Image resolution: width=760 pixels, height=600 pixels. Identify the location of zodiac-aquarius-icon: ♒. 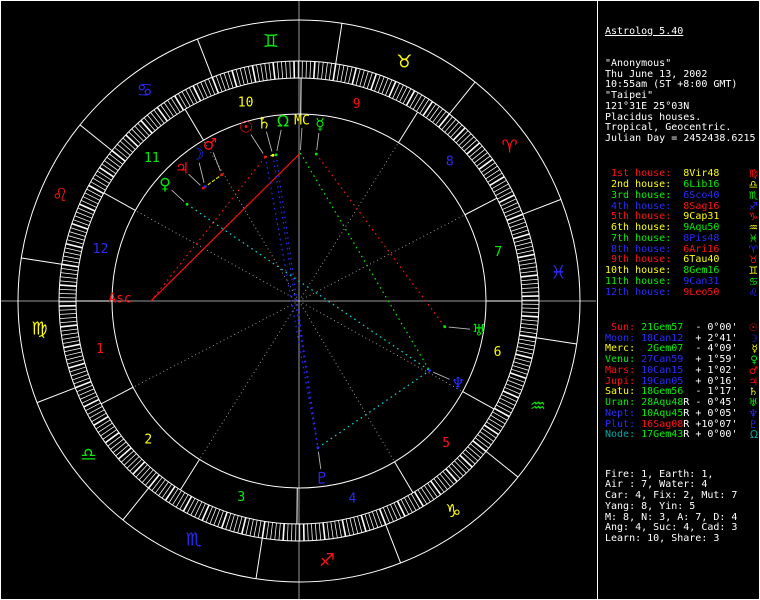
(538, 406).